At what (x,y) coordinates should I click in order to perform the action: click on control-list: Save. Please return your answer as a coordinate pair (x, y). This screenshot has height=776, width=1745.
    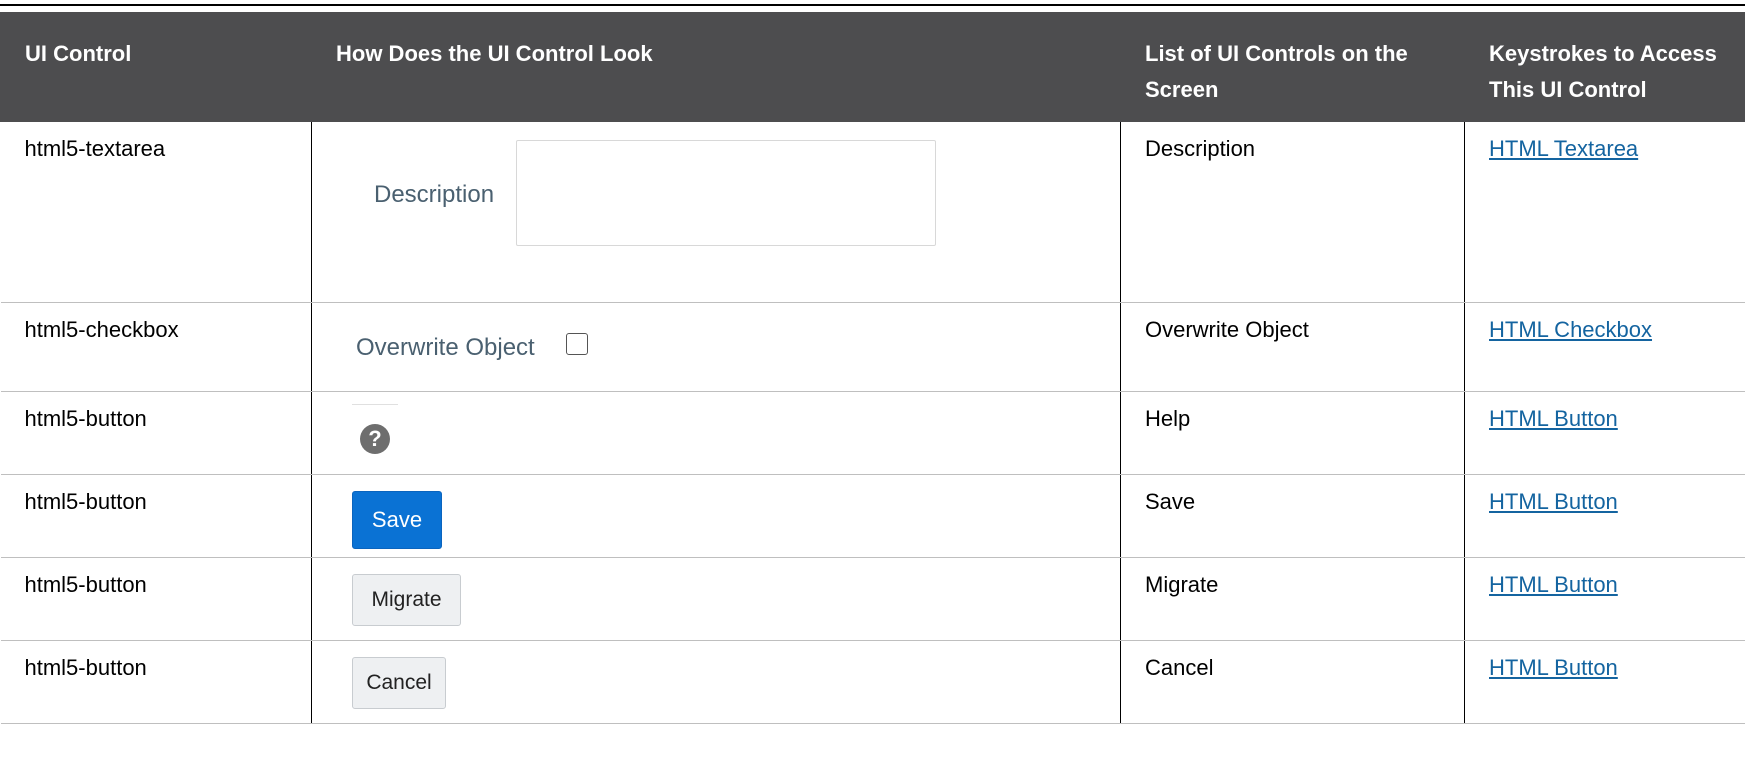
    Looking at the image, I should click on (1292, 516).